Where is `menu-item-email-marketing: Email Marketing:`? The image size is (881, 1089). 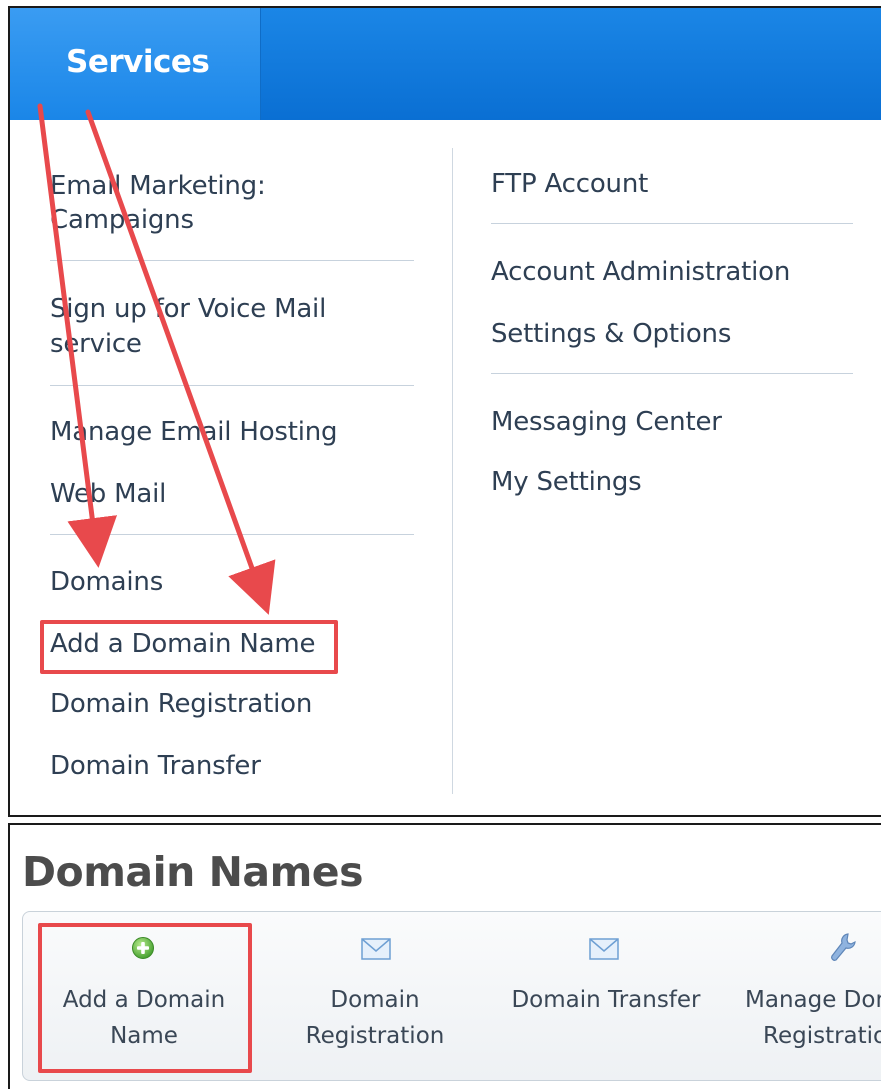
menu-item-email-marketing: Email Marketing: is located at coordinates (158, 186).